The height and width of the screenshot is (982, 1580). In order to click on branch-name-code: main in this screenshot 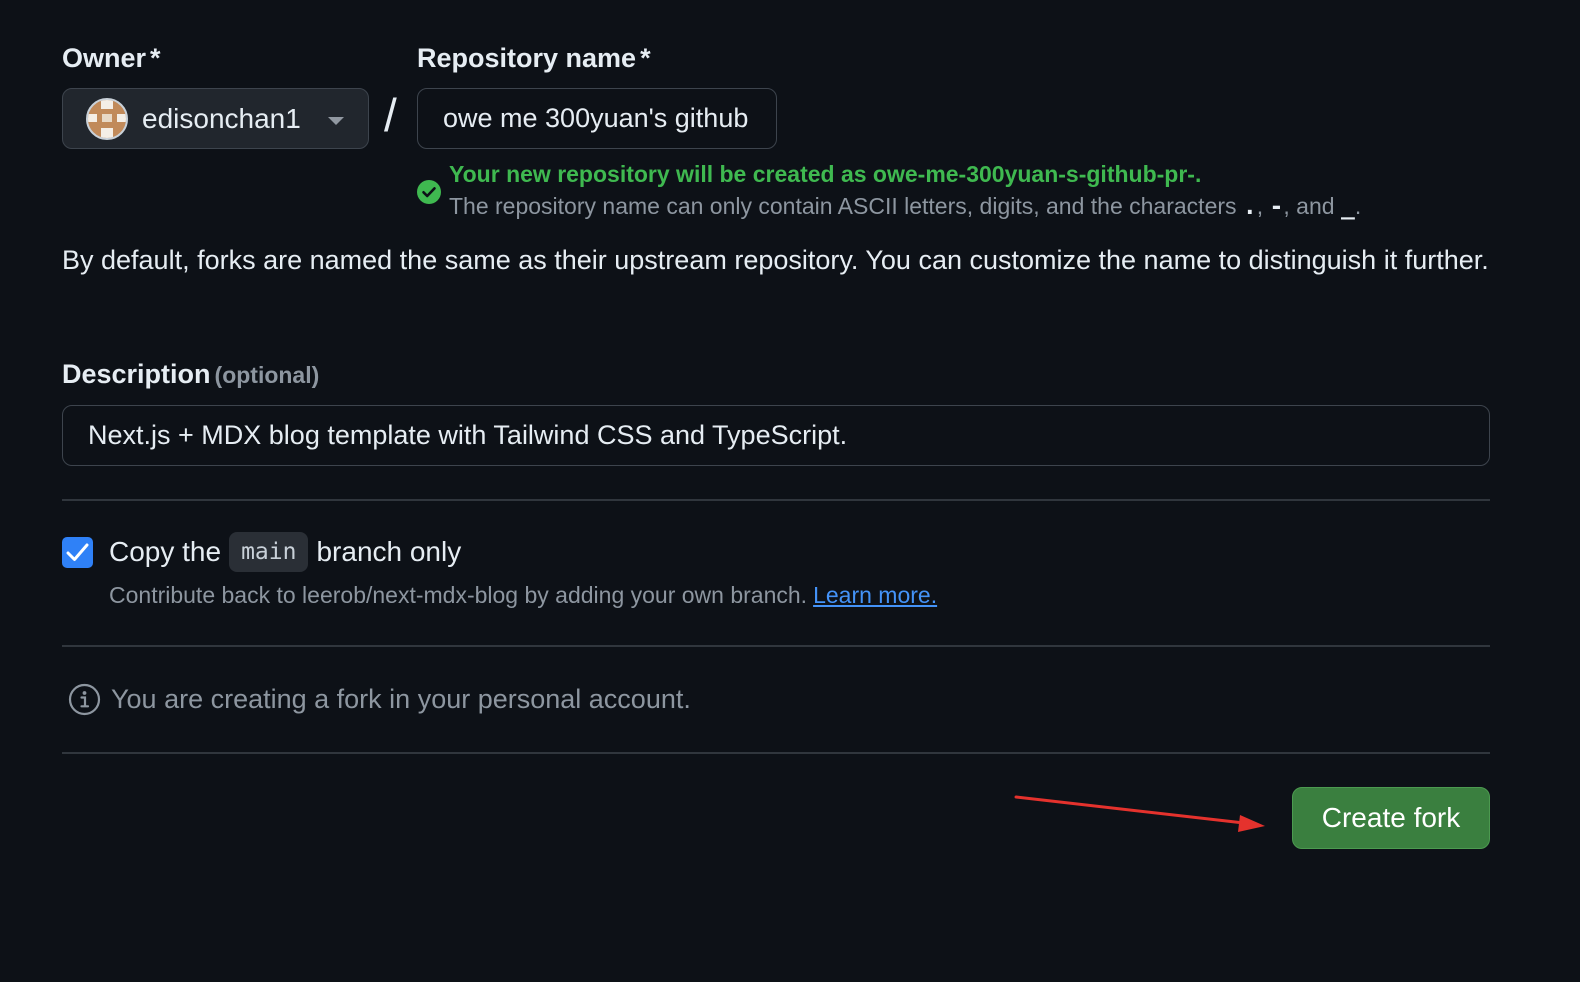, I will do `click(269, 552)`.